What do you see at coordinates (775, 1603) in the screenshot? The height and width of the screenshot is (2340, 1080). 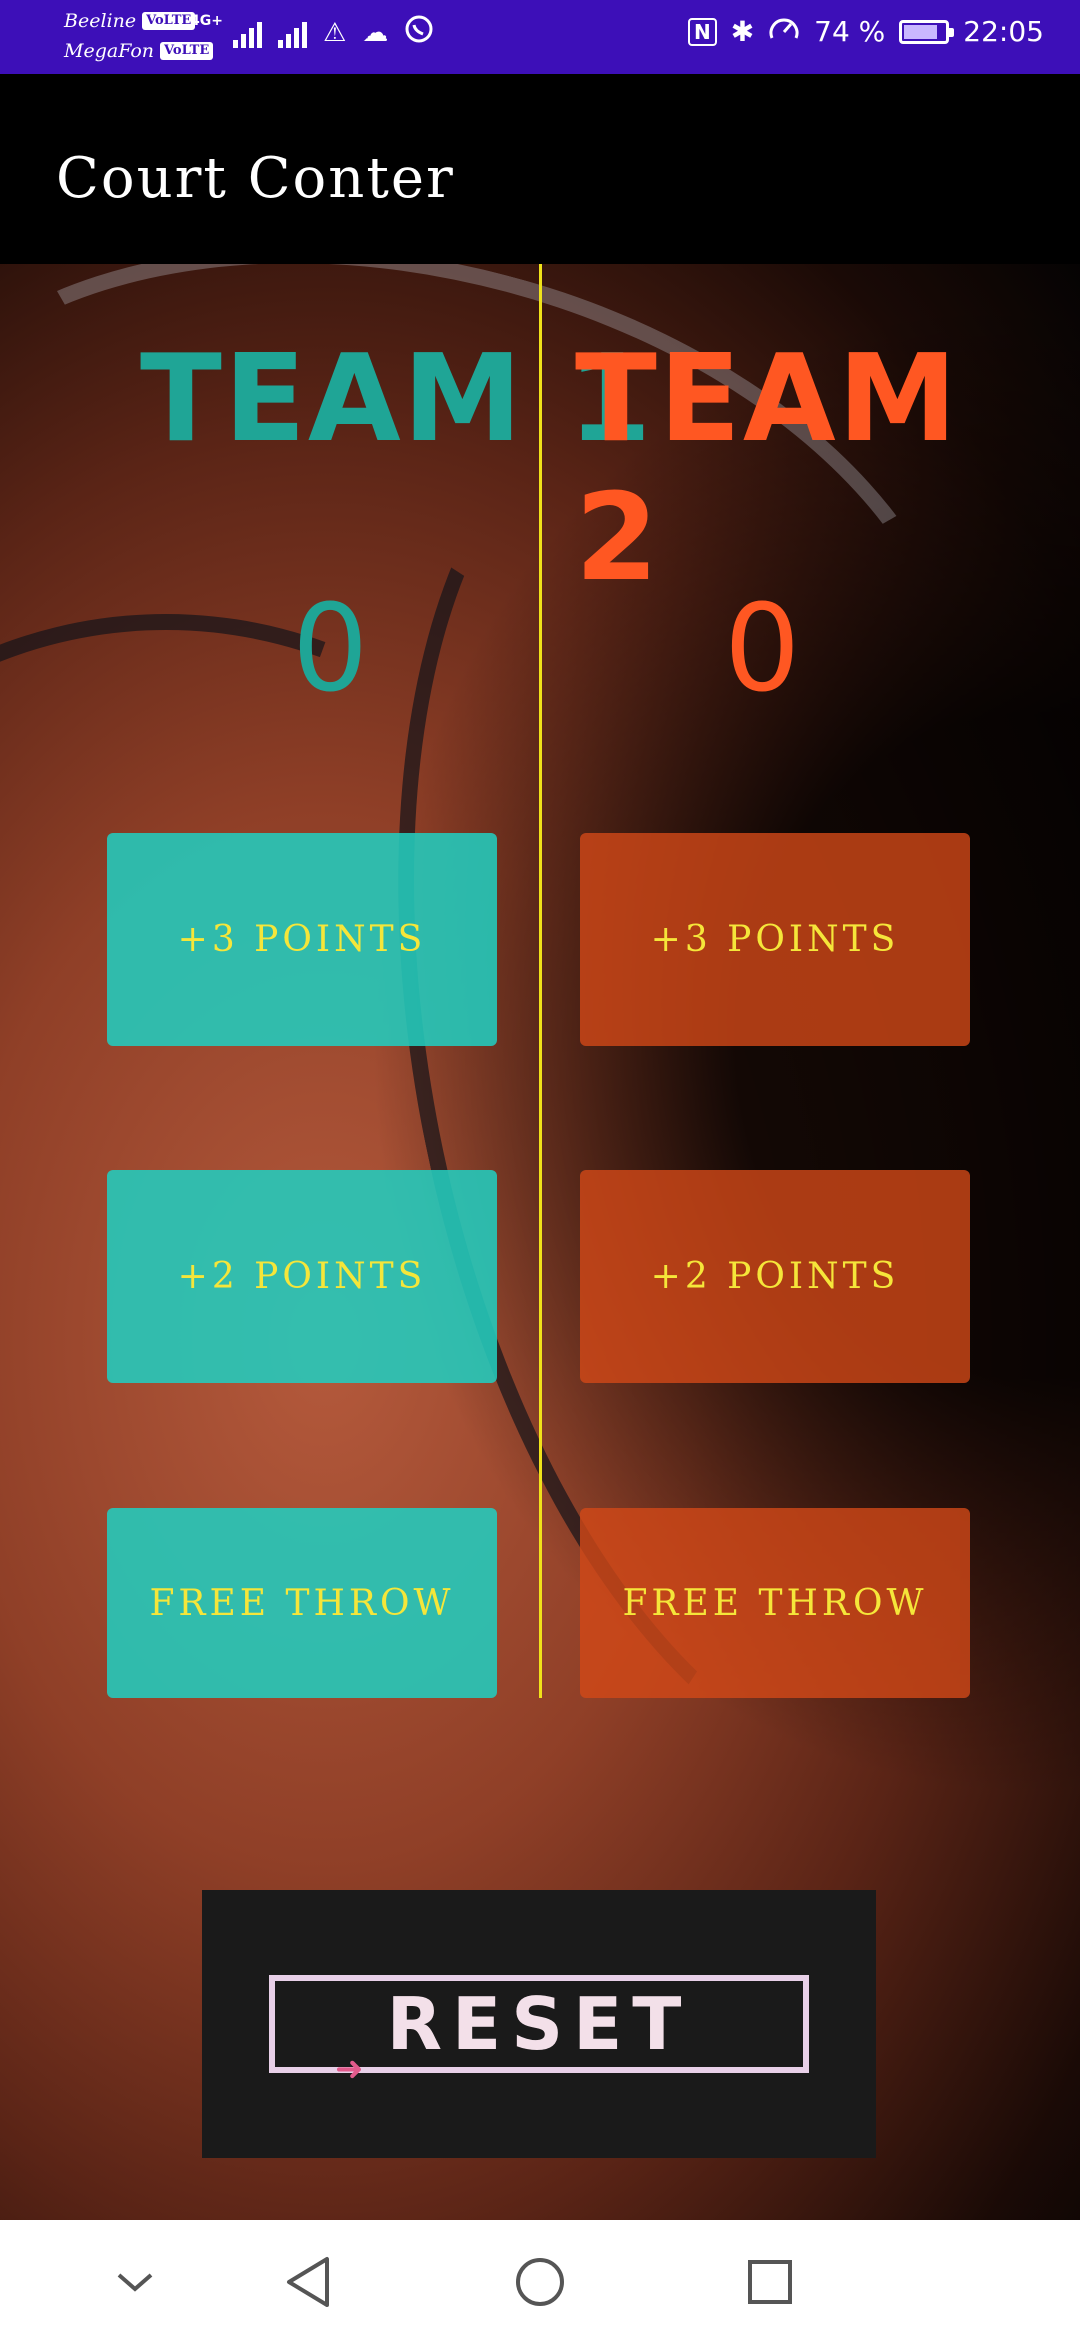 I see `team2-free-throw-button: FREE THROW` at bounding box center [775, 1603].